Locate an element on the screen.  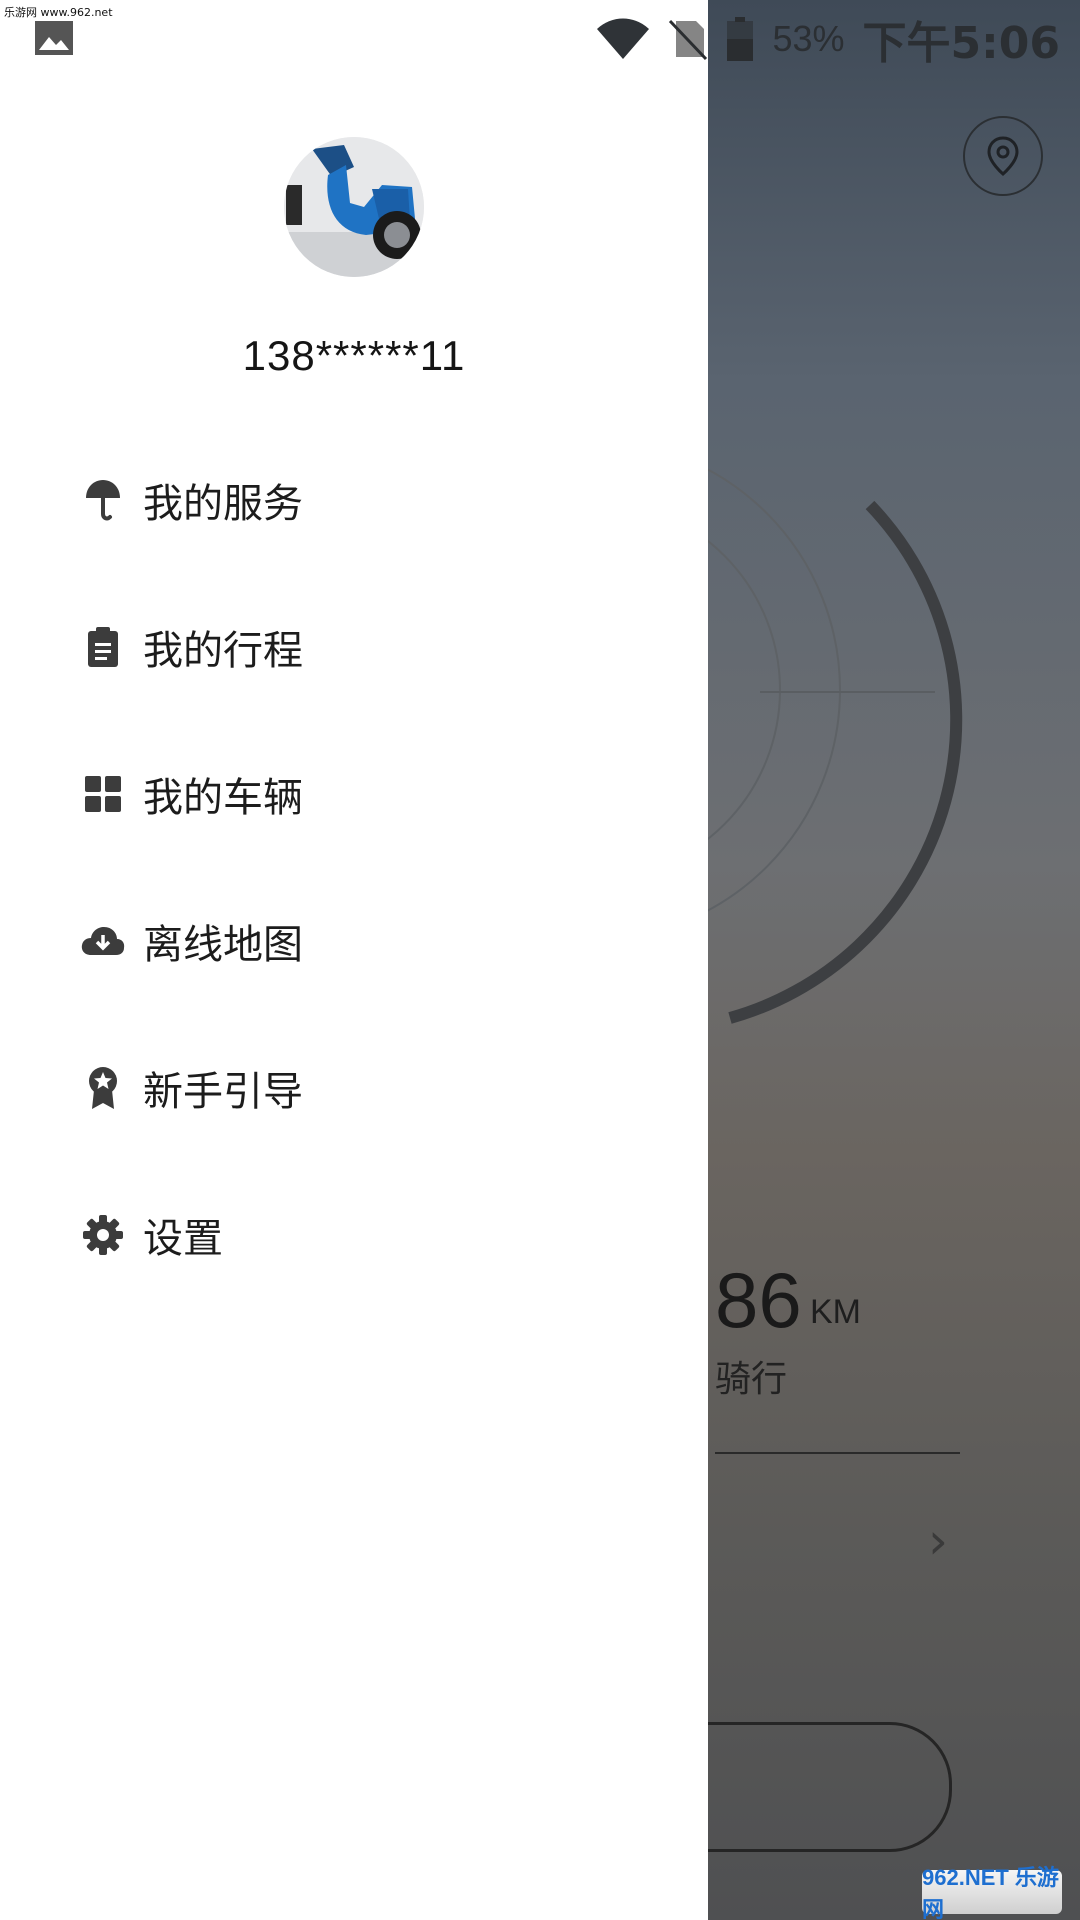
location-pin-icon is located at coordinates (1003, 156).